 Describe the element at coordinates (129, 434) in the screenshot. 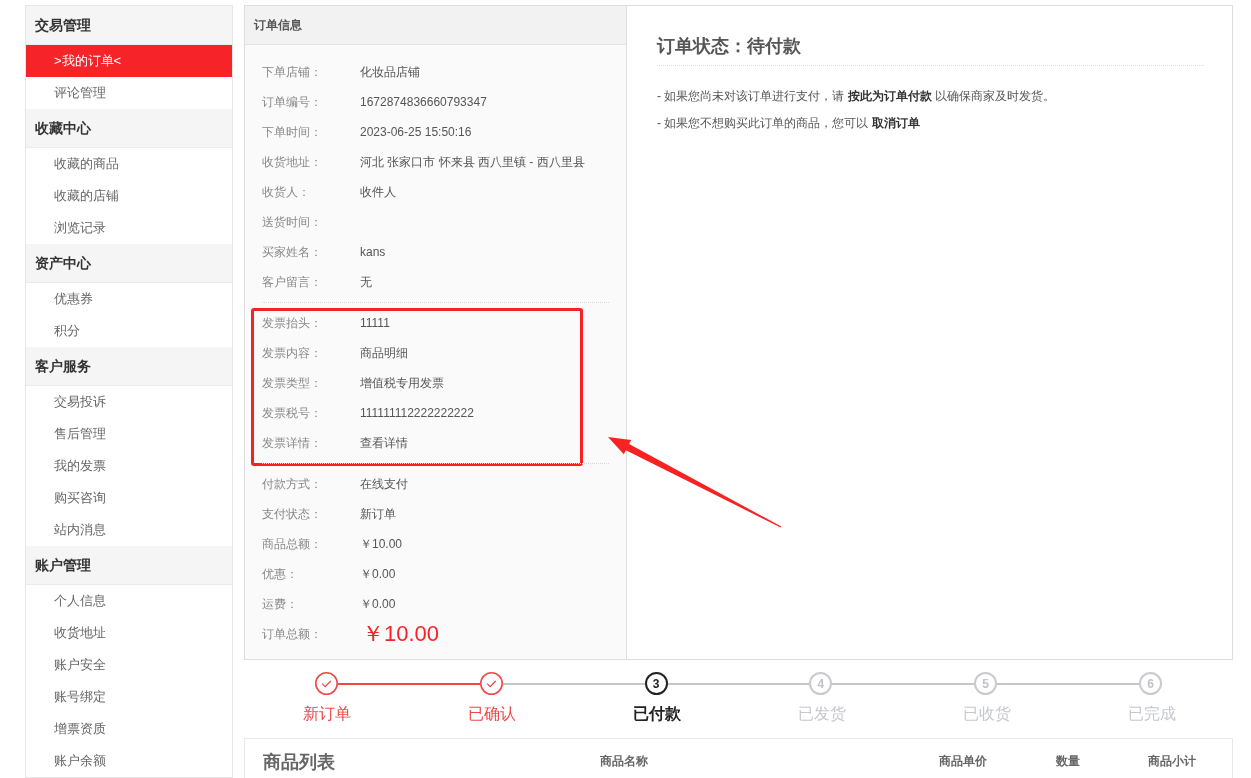

I see `sidebar-item: 售后管理` at that location.